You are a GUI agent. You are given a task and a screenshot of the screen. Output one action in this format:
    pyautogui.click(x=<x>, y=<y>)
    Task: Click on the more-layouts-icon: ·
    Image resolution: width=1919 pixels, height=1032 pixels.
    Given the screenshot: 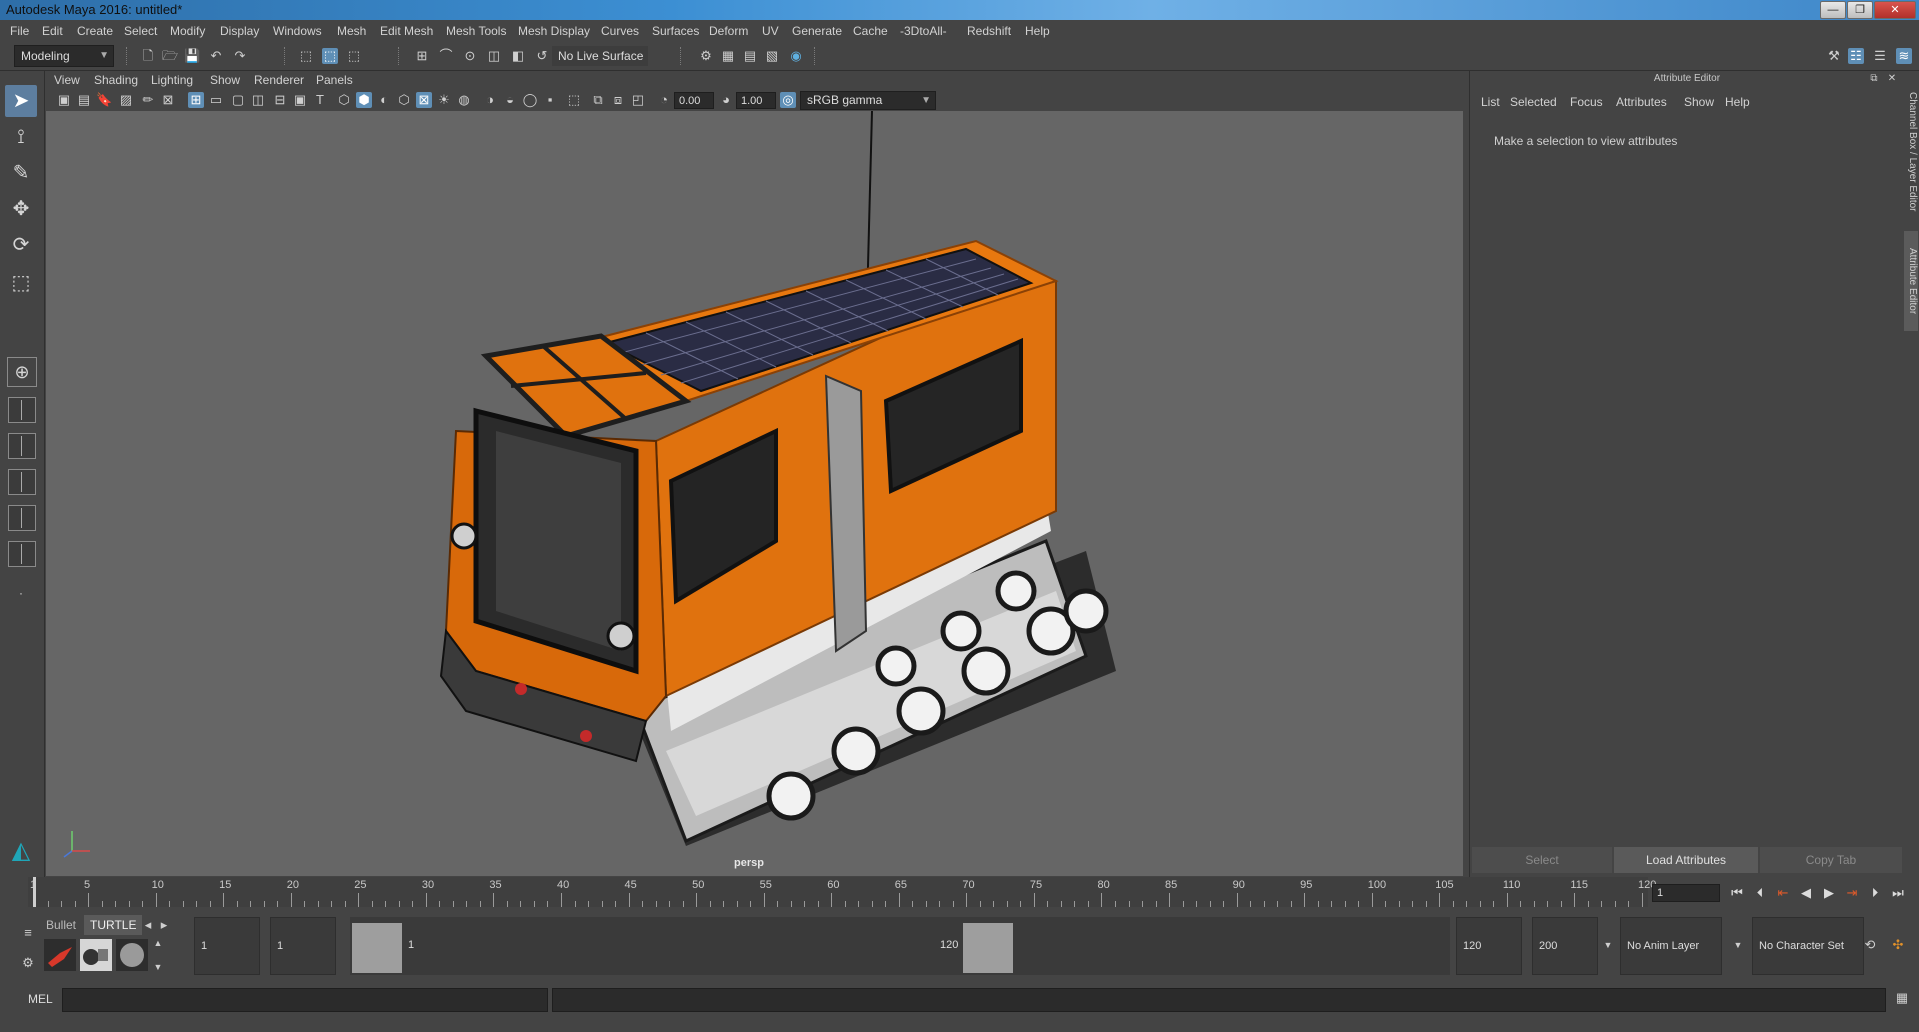 What is the action you would take?
    pyautogui.click(x=21, y=593)
    